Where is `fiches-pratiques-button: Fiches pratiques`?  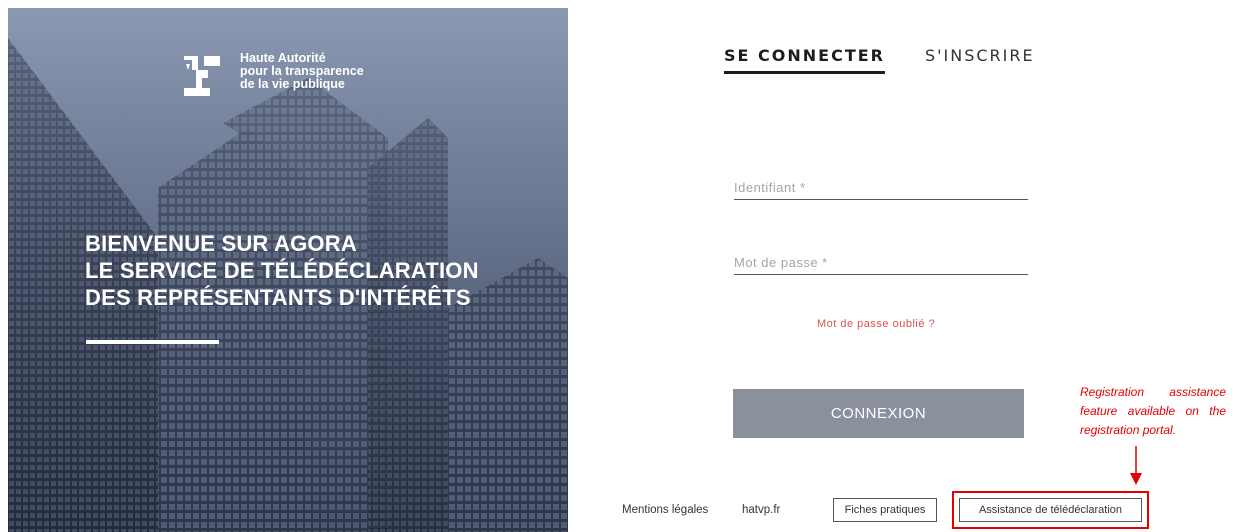 fiches-pratiques-button: Fiches pratiques is located at coordinates (885, 510).